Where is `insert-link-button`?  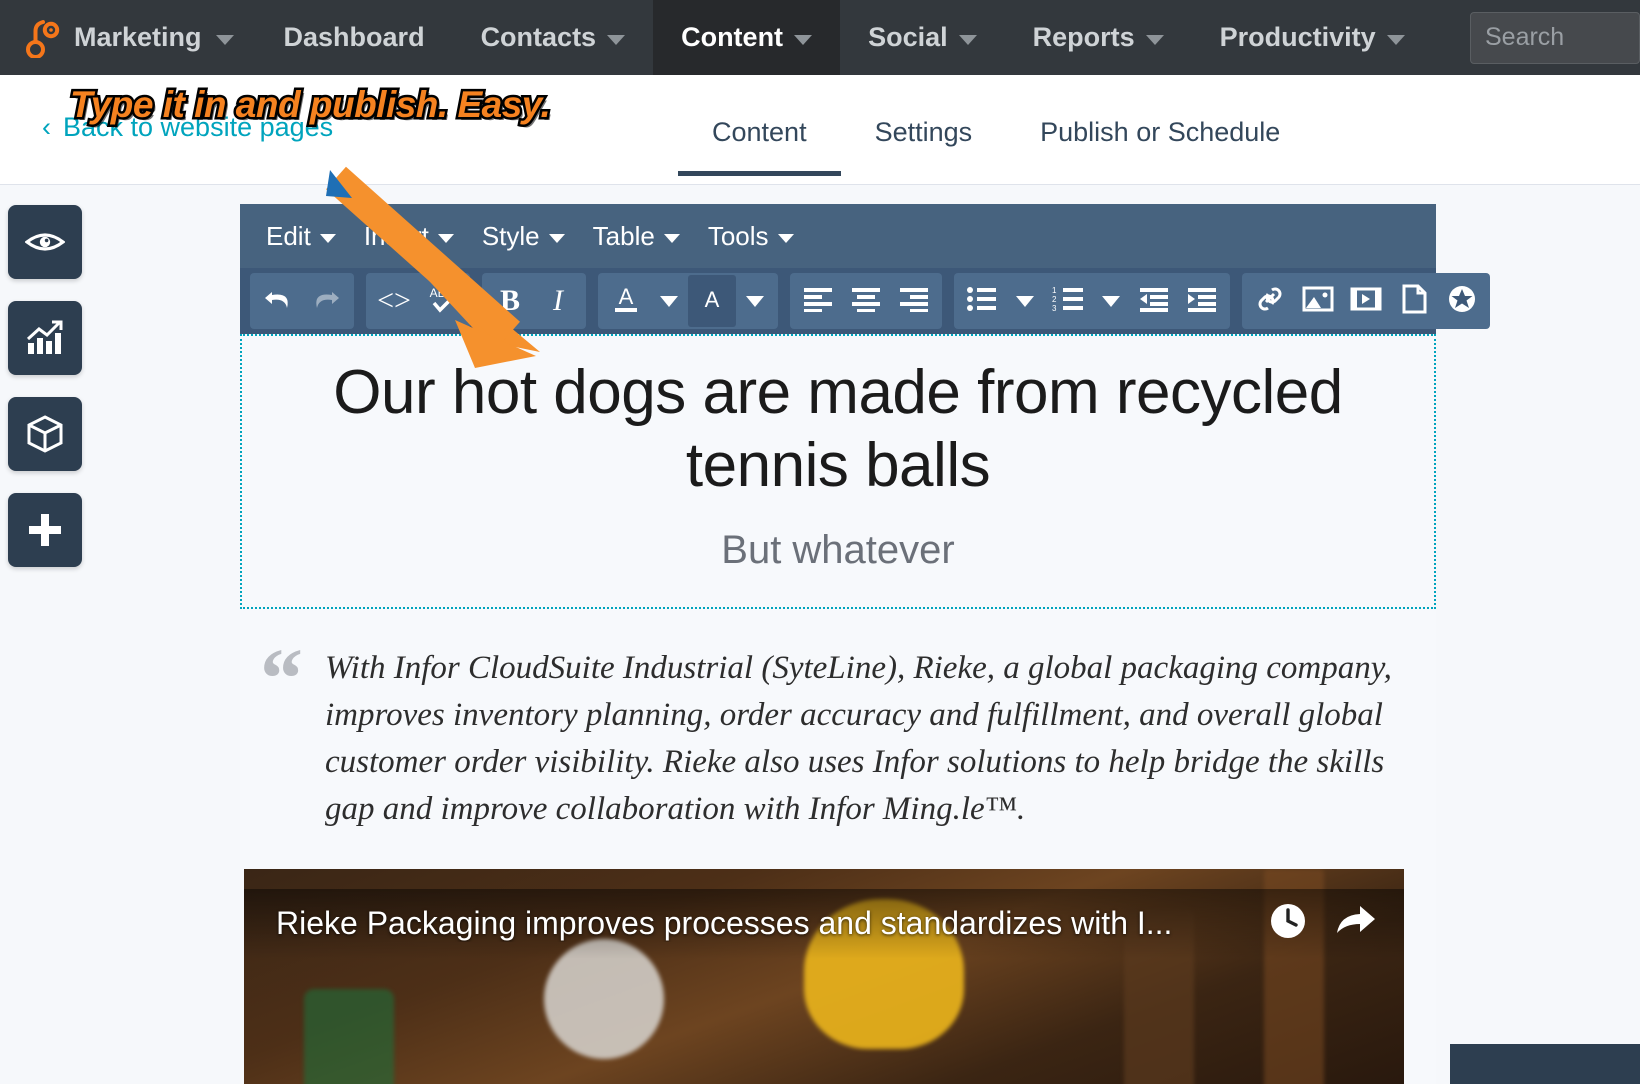 insert-link-button is located at coordinates (1270, 301).